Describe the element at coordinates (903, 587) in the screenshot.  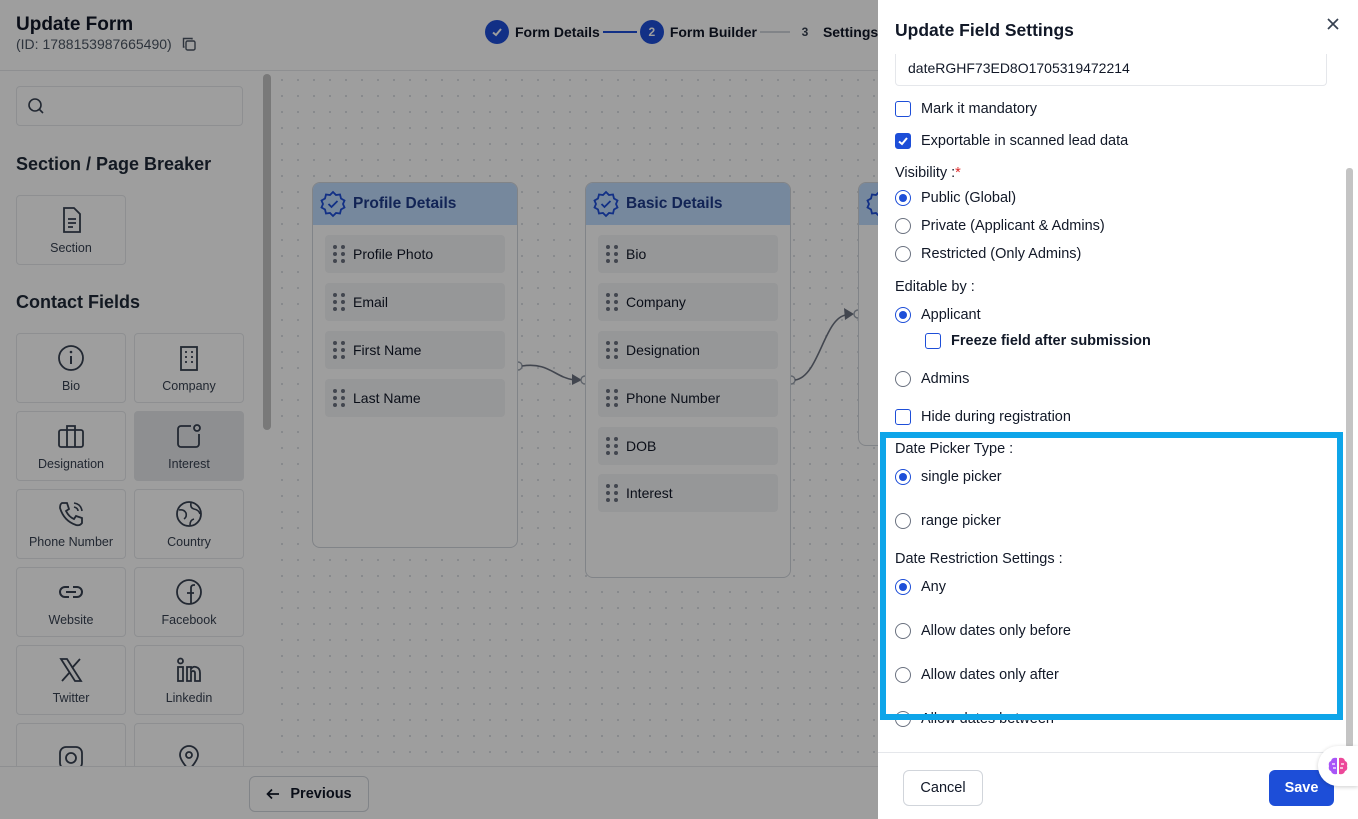
I see `radio-any` at that location.